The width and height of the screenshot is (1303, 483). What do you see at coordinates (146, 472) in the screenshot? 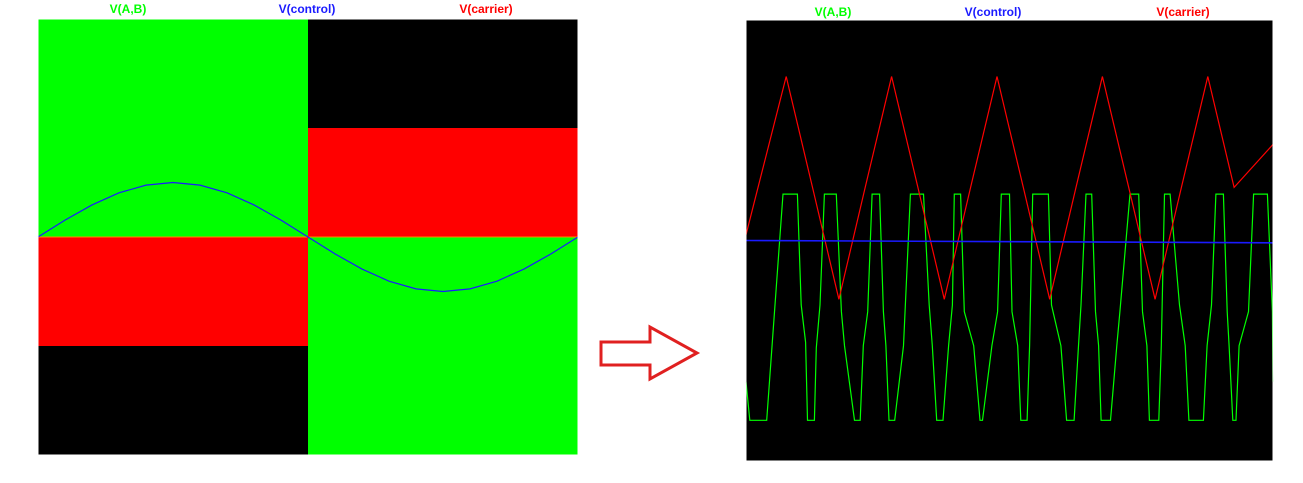
I see `x-tick-label: 4ms` at bounding box center [146, 472].